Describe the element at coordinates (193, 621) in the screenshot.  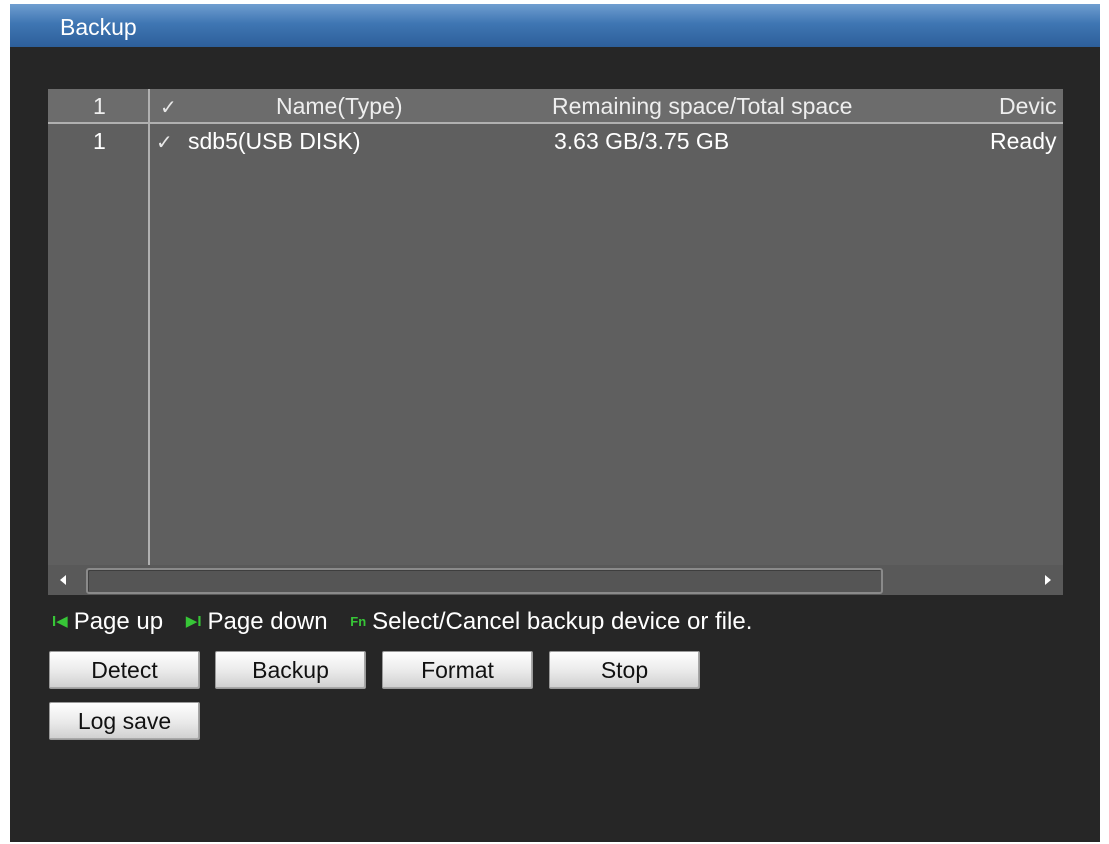
I see `page-down-icon: ▶I` at that location.